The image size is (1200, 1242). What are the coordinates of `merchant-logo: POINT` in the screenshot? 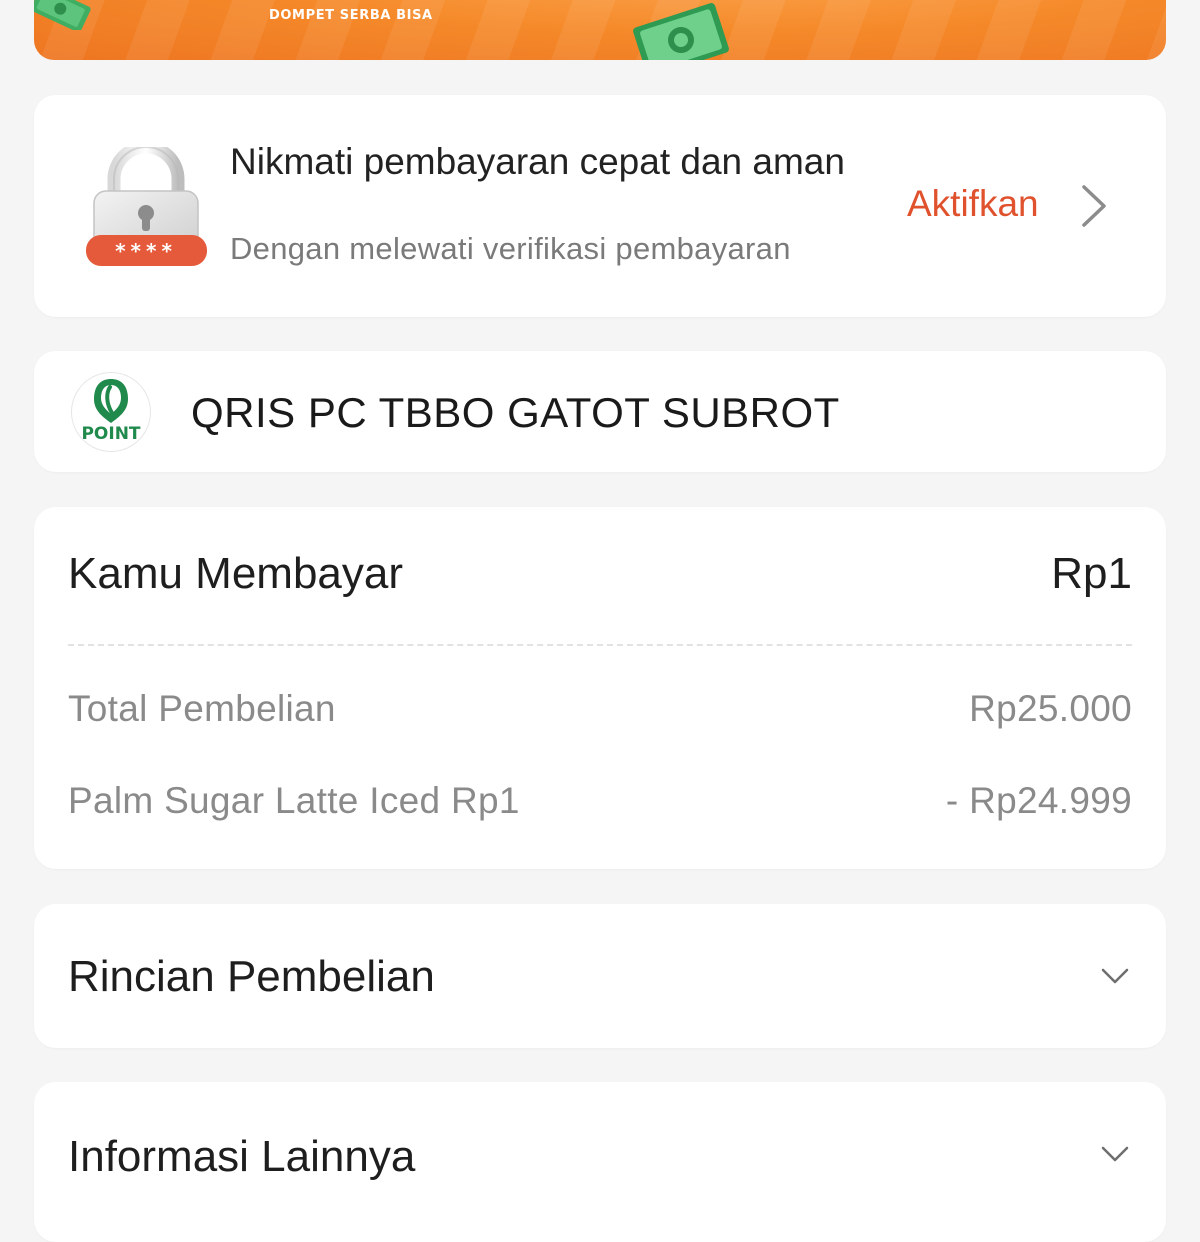 It's located at (111, 412).